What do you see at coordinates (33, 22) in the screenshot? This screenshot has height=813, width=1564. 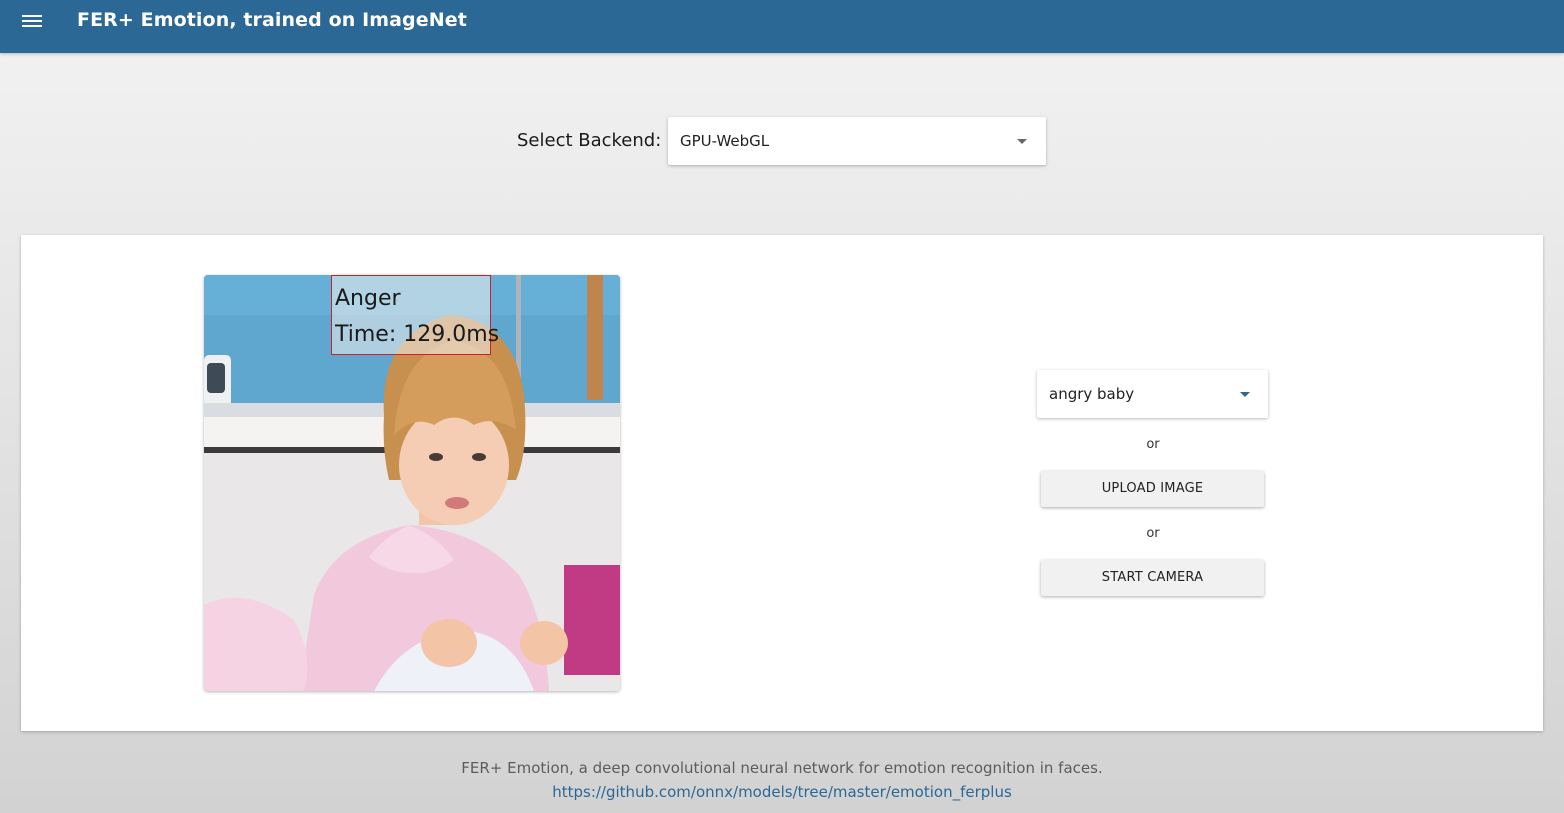 I see `menu-icon` at bounding box center [33, 22].